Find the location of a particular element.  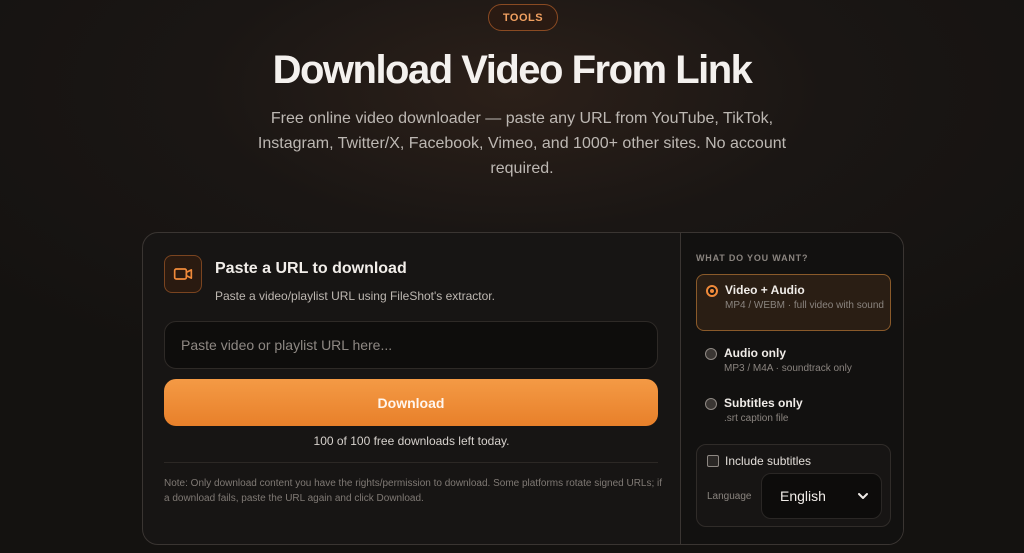

page-title: Download Video From Link is located at coordinates (512, 70).